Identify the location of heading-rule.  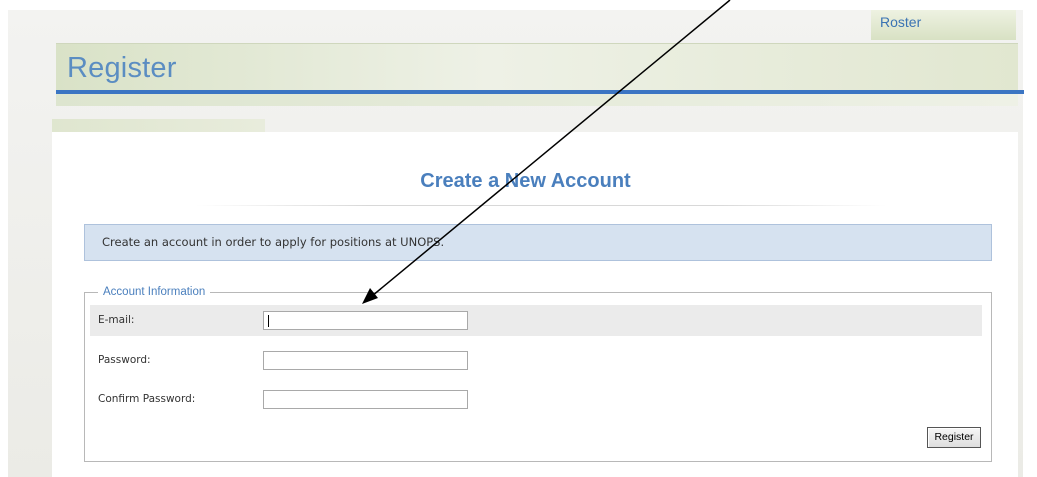
(541, 205).